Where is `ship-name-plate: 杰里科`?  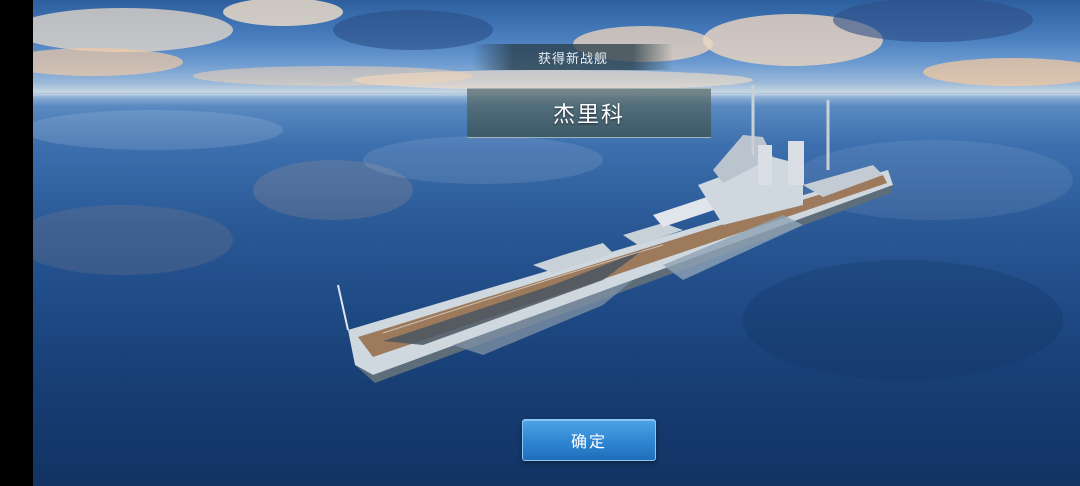
ship-name-plate: 杰里科 is located at coordinates (589, 113).